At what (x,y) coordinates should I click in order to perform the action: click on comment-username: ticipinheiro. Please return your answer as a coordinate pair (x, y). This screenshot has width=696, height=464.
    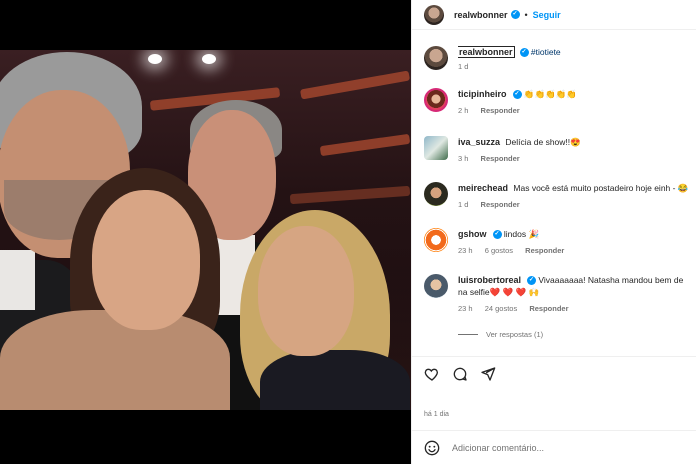
    Looking at the image, I should click on (482, 94).